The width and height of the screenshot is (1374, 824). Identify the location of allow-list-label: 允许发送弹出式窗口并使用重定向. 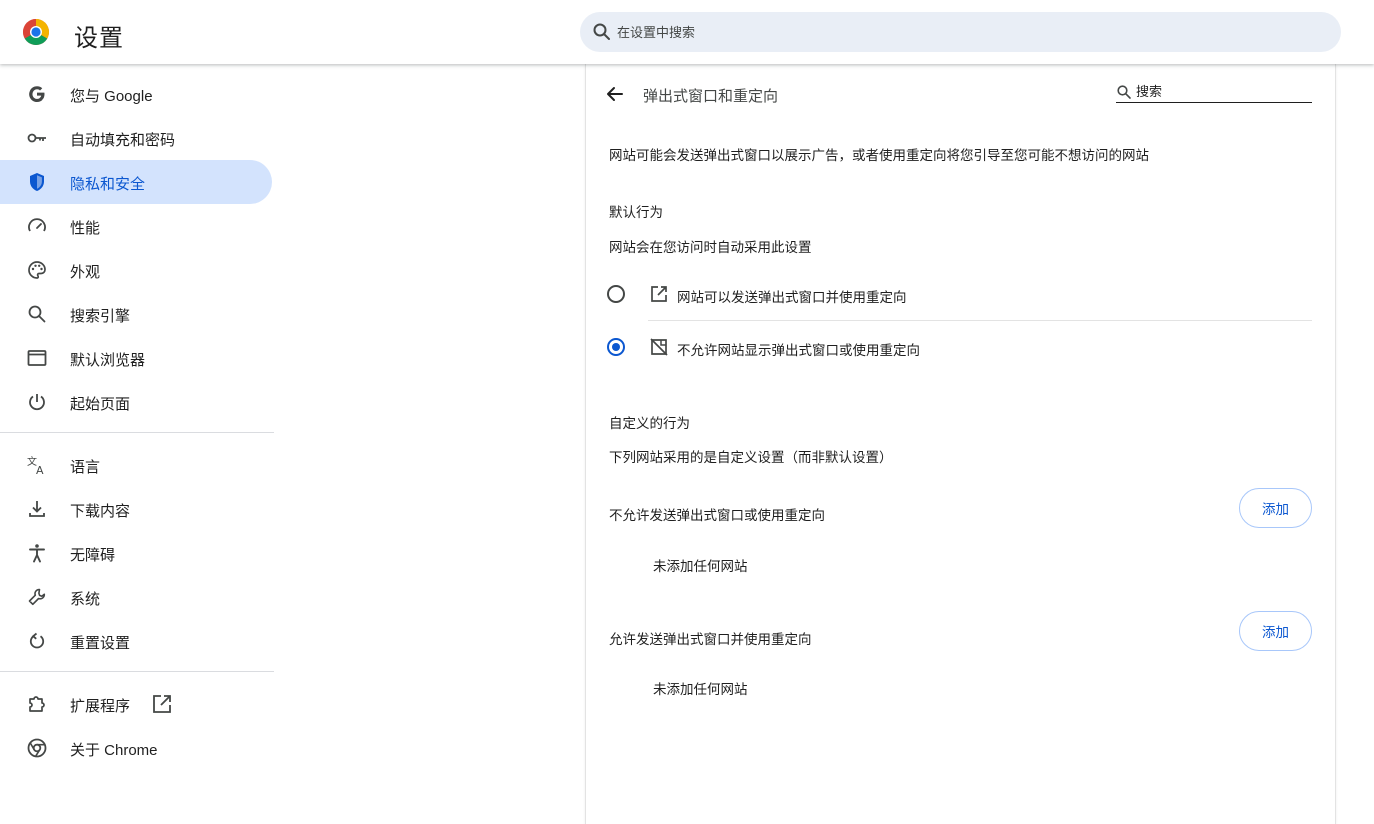
(710, 639).